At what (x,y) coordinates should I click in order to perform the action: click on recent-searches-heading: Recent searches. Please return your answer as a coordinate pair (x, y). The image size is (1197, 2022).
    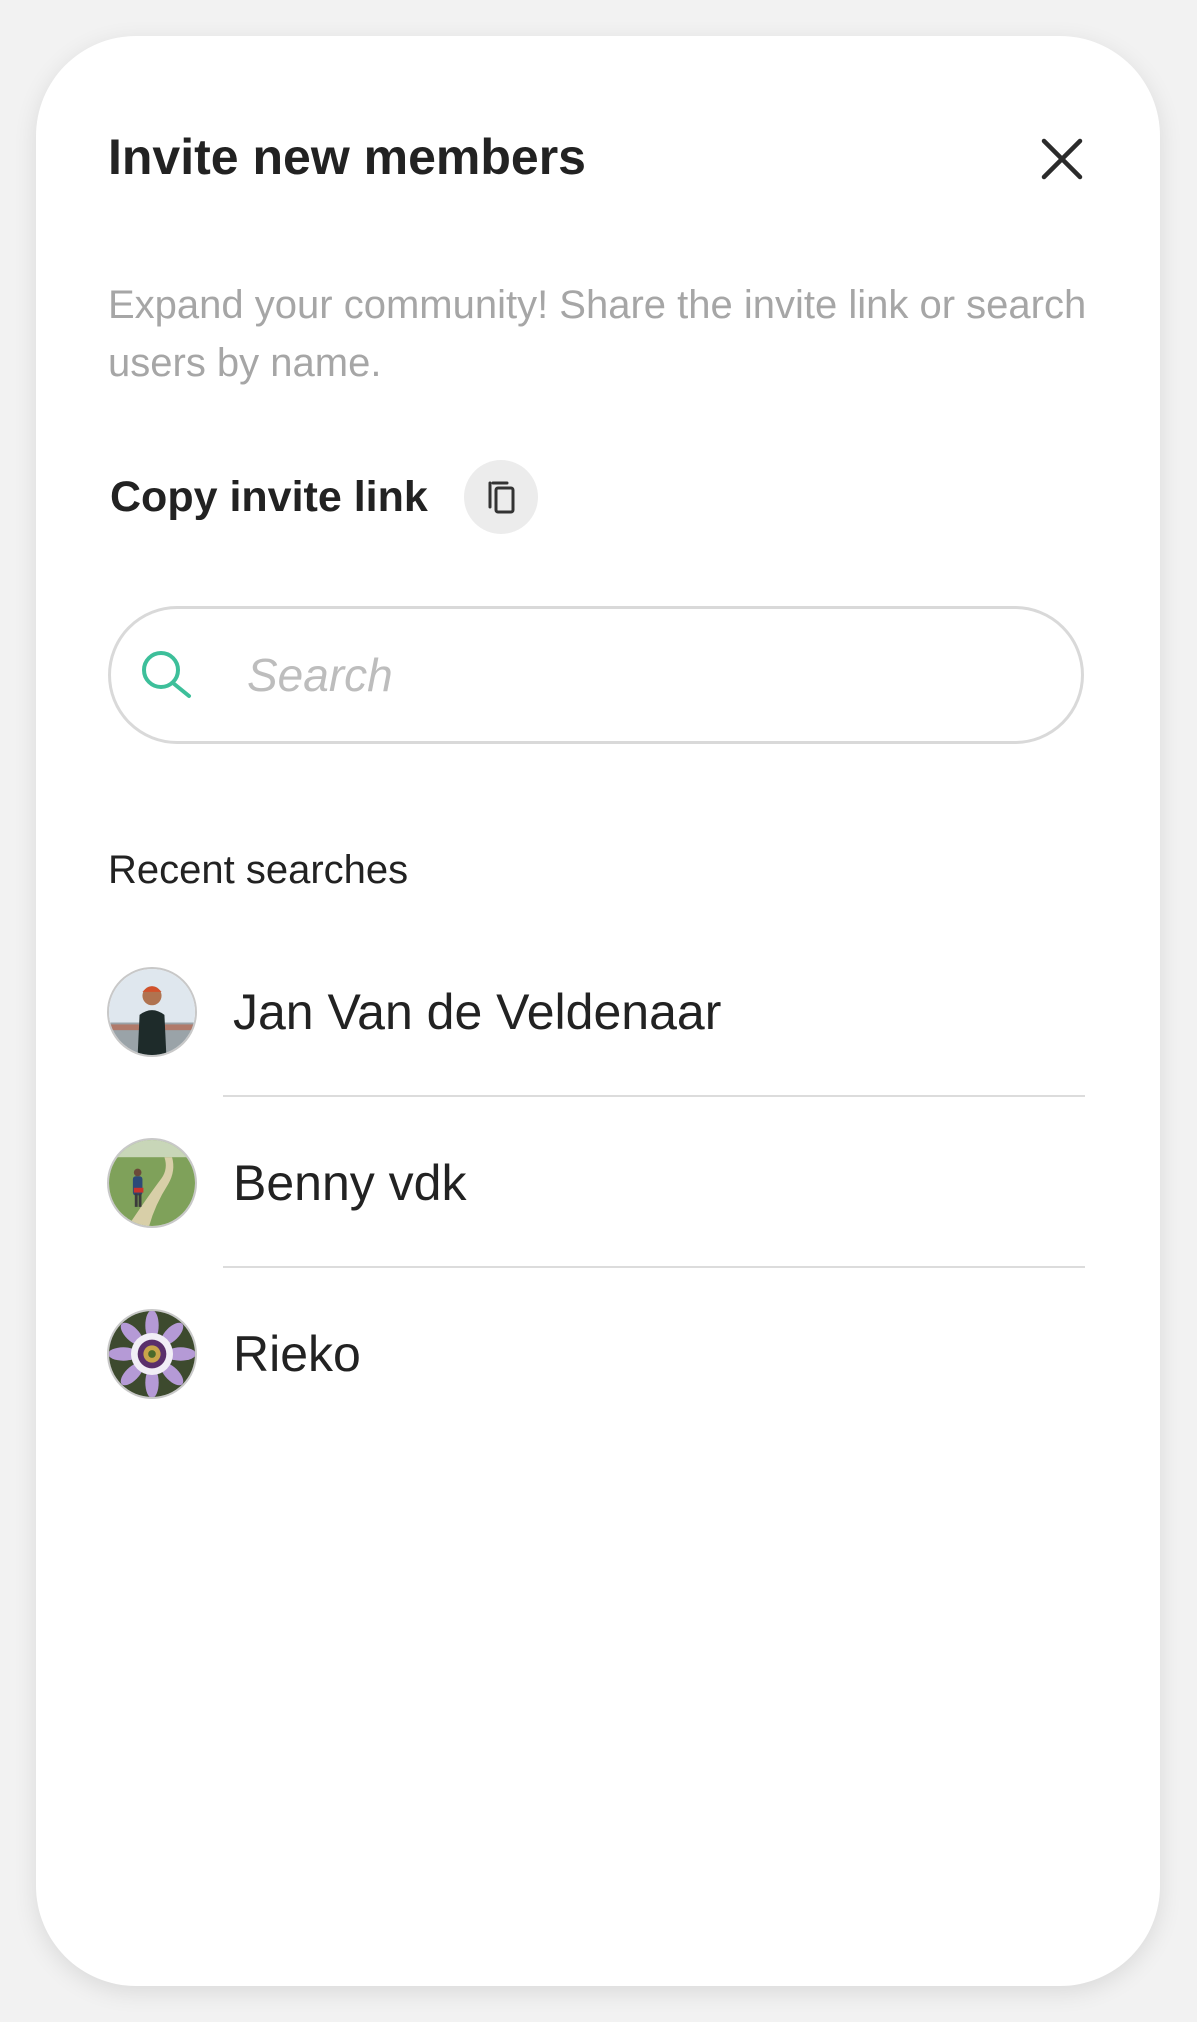
    Looking at the image, I should click on (258, 870).